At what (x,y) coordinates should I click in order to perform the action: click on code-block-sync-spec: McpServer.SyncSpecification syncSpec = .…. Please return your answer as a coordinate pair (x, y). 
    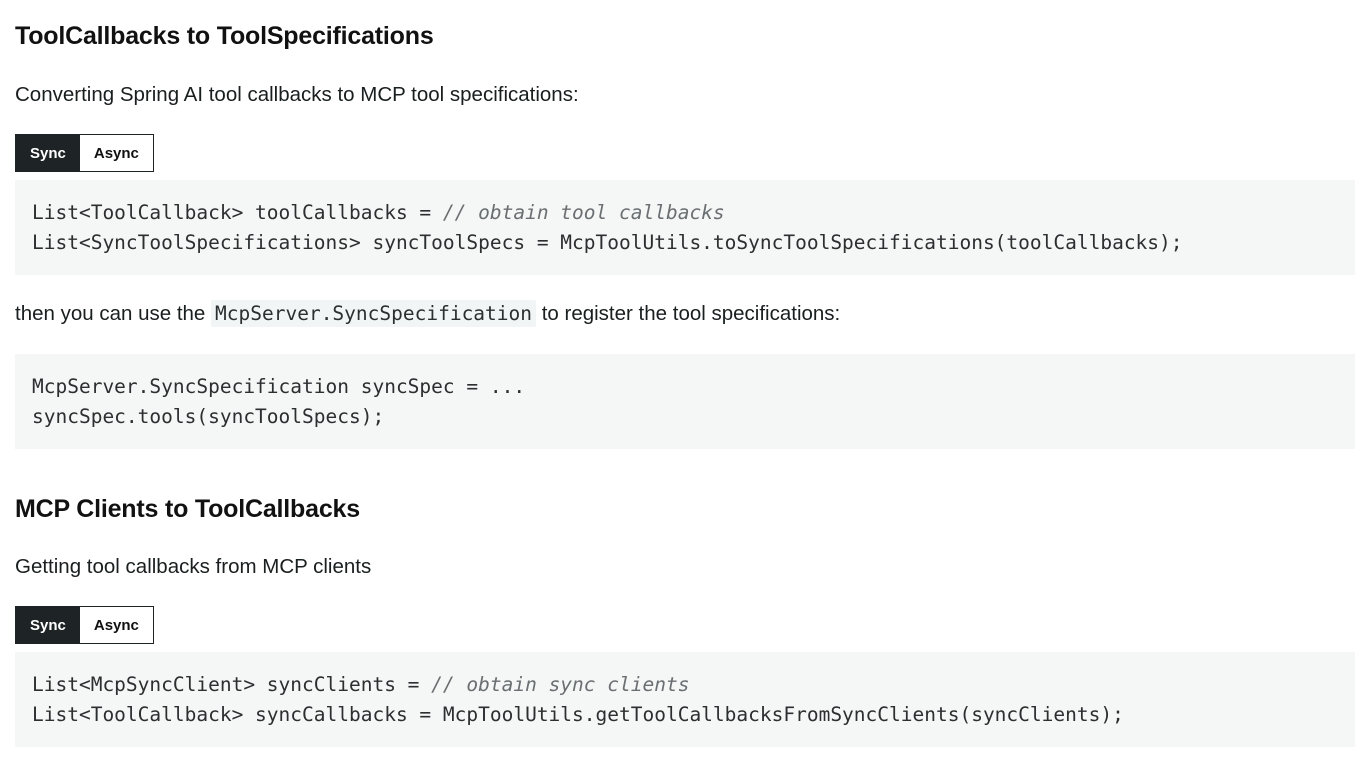
    Looking at the image, I should click on (685, 401).